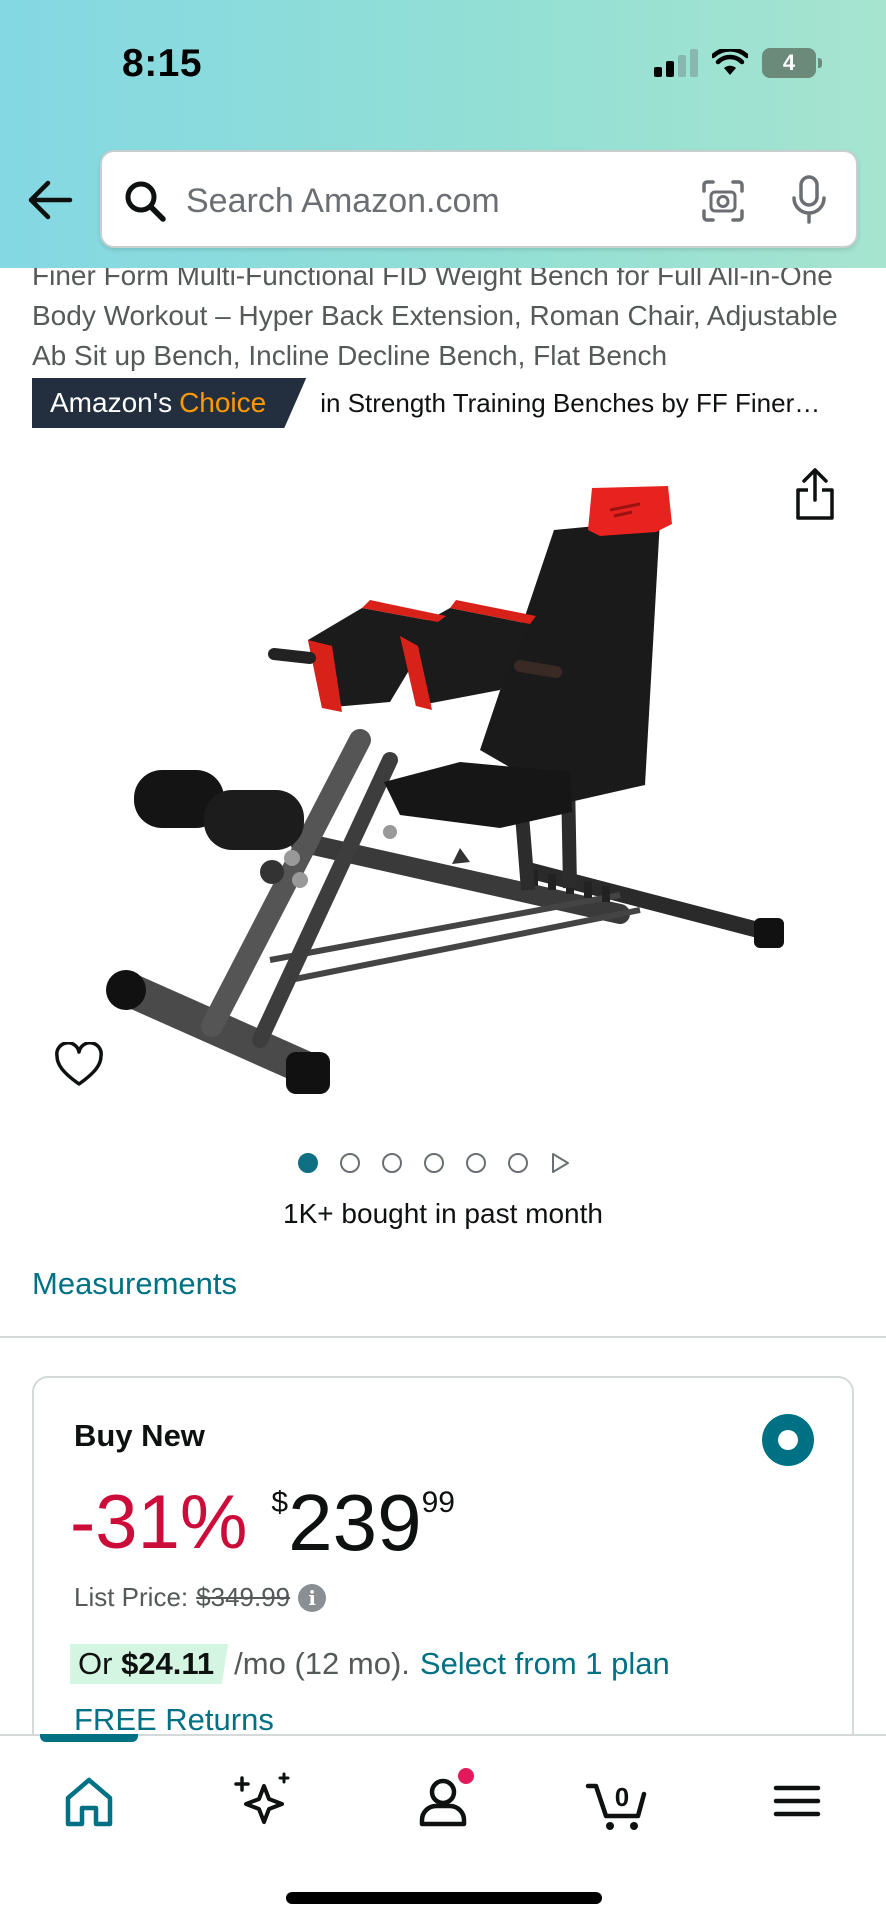 Image resolution: width=886 pixels, height=1920 pixels. What do you see at coordinates (262, 1523) in the screenshot?
I see `price-row: -31% $ 239 99` at bounding box center [262, 1523].